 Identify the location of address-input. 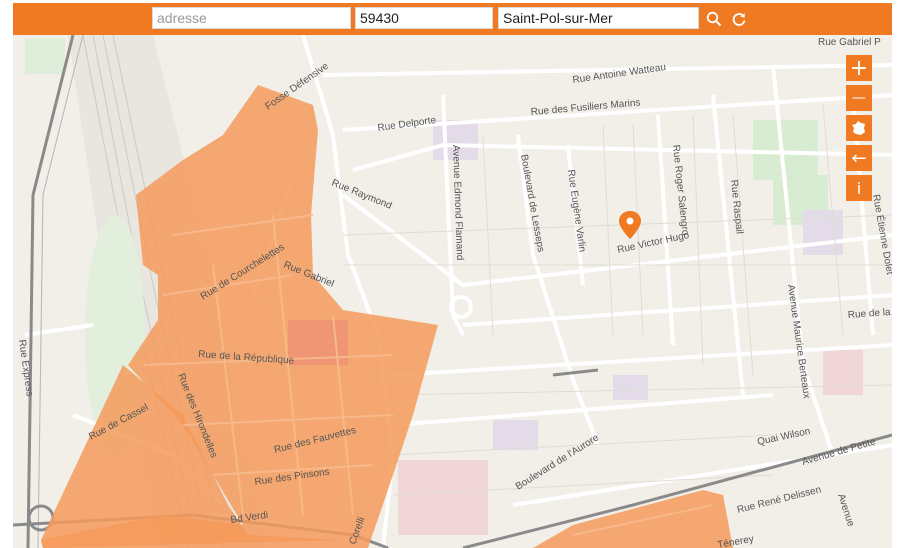
(251, 18).